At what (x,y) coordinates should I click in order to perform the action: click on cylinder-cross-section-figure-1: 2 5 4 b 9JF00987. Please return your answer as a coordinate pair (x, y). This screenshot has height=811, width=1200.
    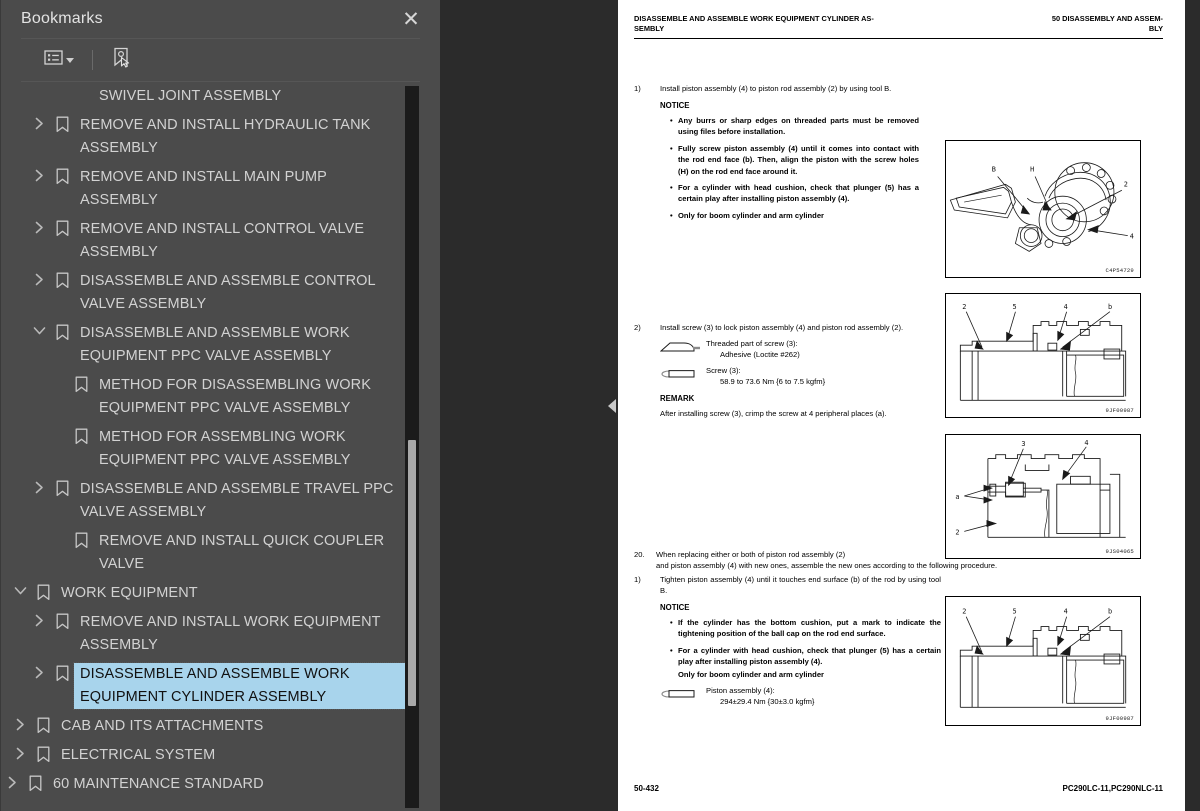
    Looking at the image, I should click on (1043, 355).